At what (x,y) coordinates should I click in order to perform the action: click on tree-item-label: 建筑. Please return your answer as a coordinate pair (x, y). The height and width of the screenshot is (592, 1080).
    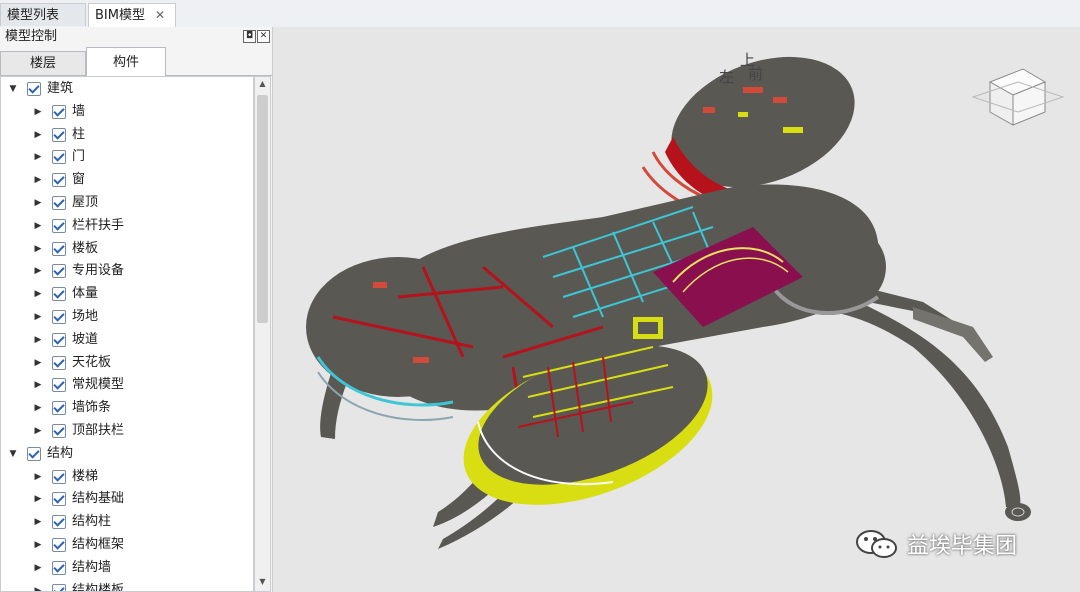
    Looking at the image, I should click on (60, 88).